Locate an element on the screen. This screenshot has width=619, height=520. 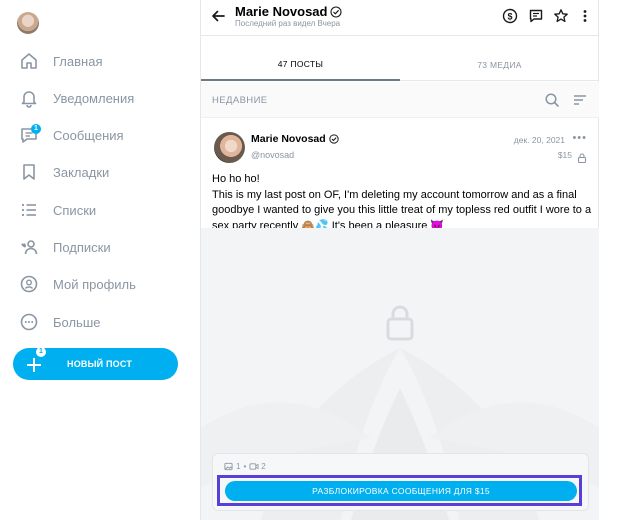
unlock-highlight-frame: РАЗБЛОКИРОВКА СООБЩЕНИЯ ДЛЯ $15 is located at coordinates (399, 490).